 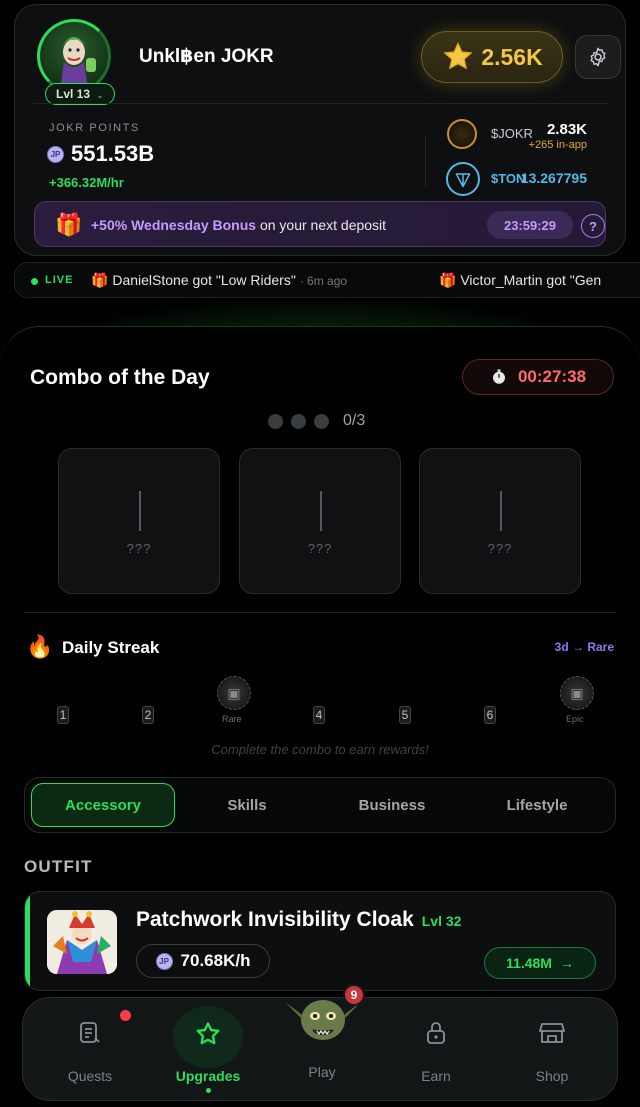 What do you see at coordinates (111, 647) in the screenshot?
I see `streak-title: Daily Streak` at bounding box center [111, 647].